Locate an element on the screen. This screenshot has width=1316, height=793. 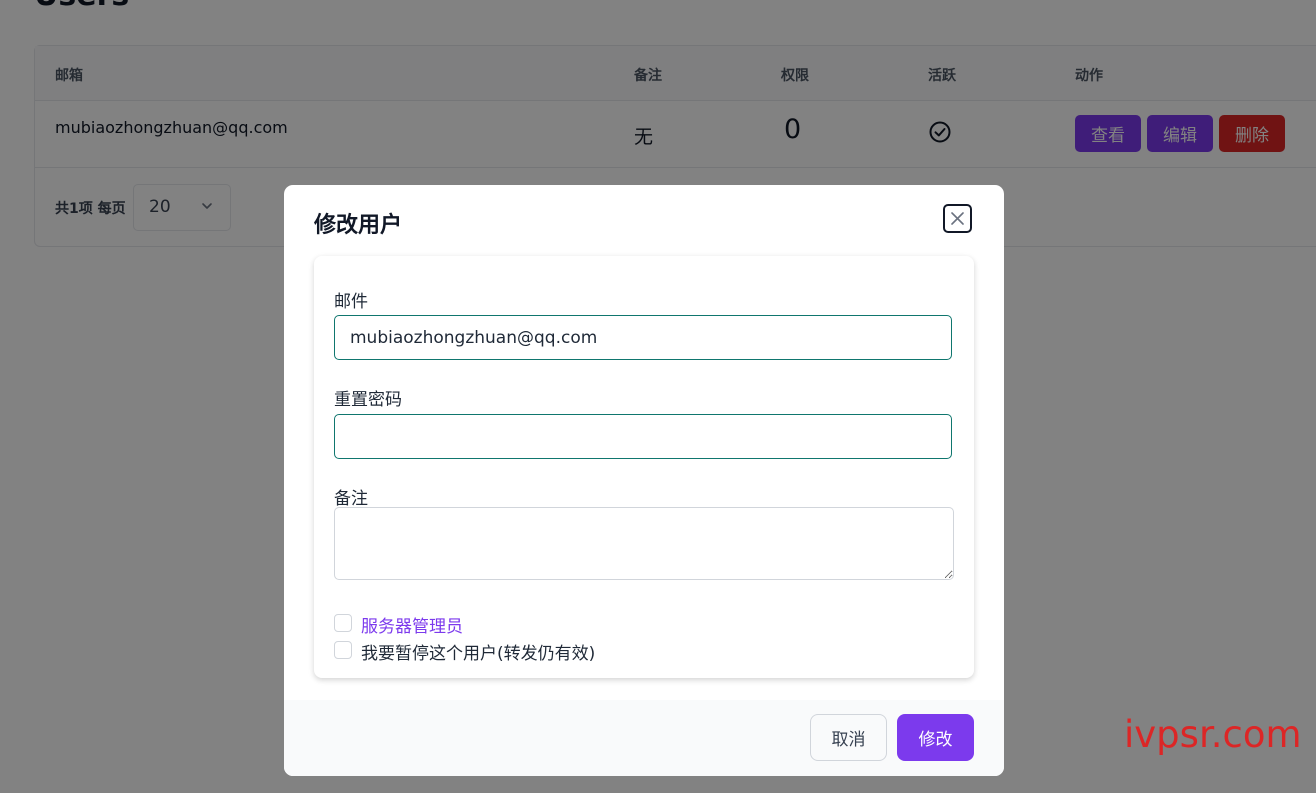
watermark: ivpsr.com is located at coordinates (1213, 734).